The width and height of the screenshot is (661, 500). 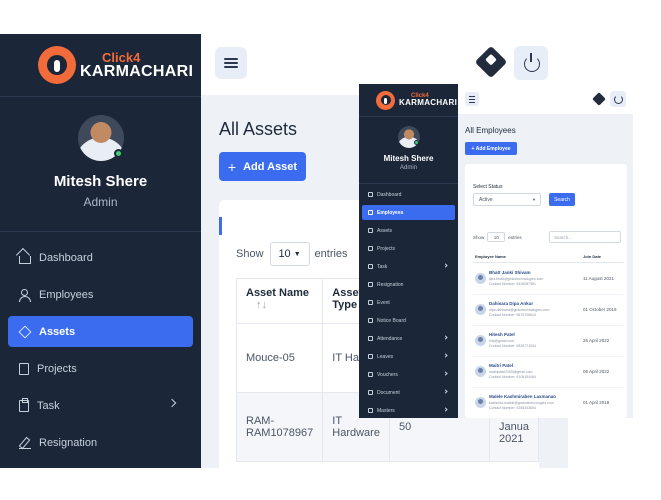 I want to click on employee-name: Bhatt Janki Shivam, so click(x=510, y=272).